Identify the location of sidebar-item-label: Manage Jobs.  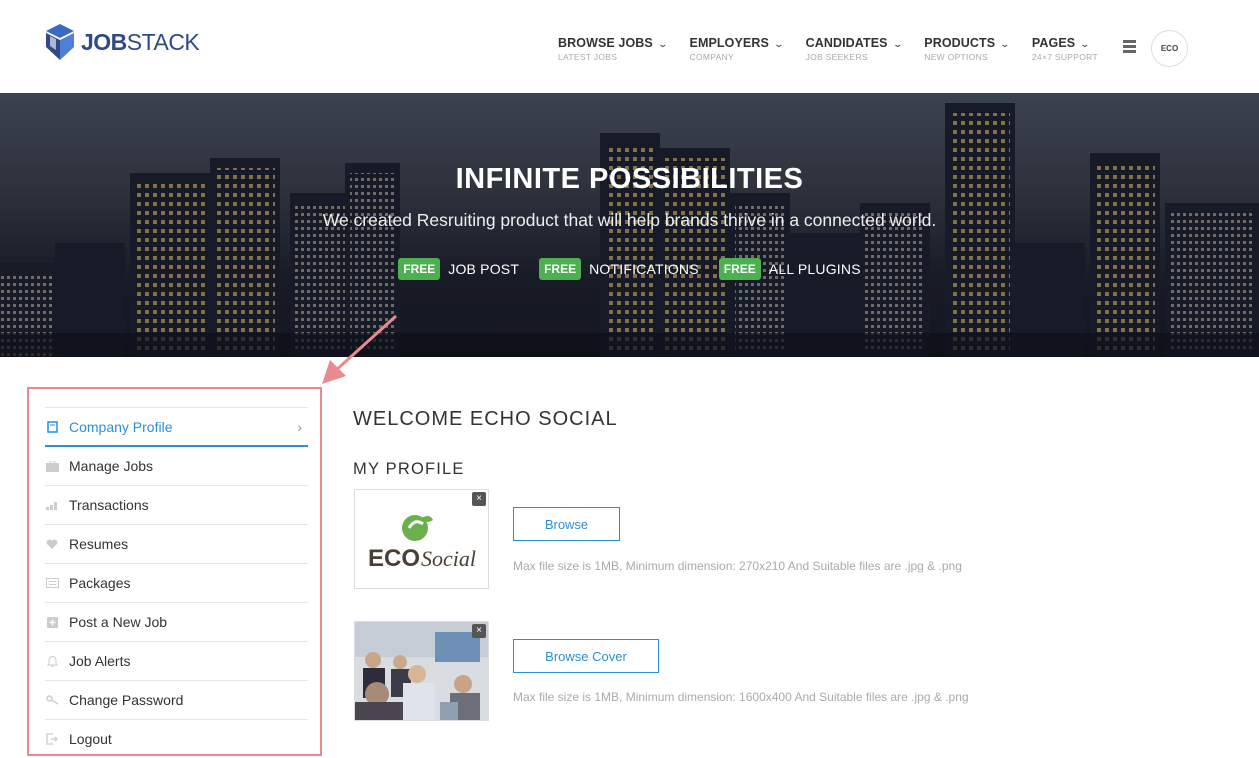
(111, 466).